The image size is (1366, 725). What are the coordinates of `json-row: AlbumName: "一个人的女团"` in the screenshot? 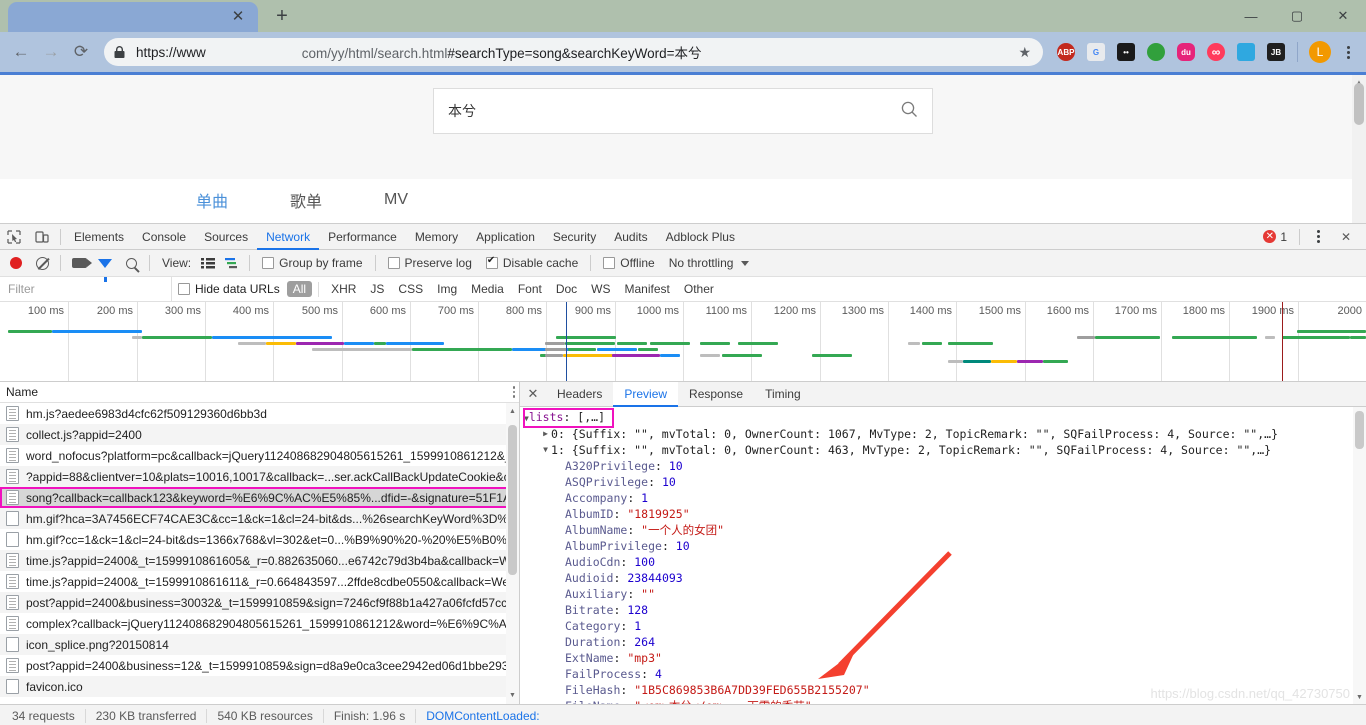 It's located at (943, 530).